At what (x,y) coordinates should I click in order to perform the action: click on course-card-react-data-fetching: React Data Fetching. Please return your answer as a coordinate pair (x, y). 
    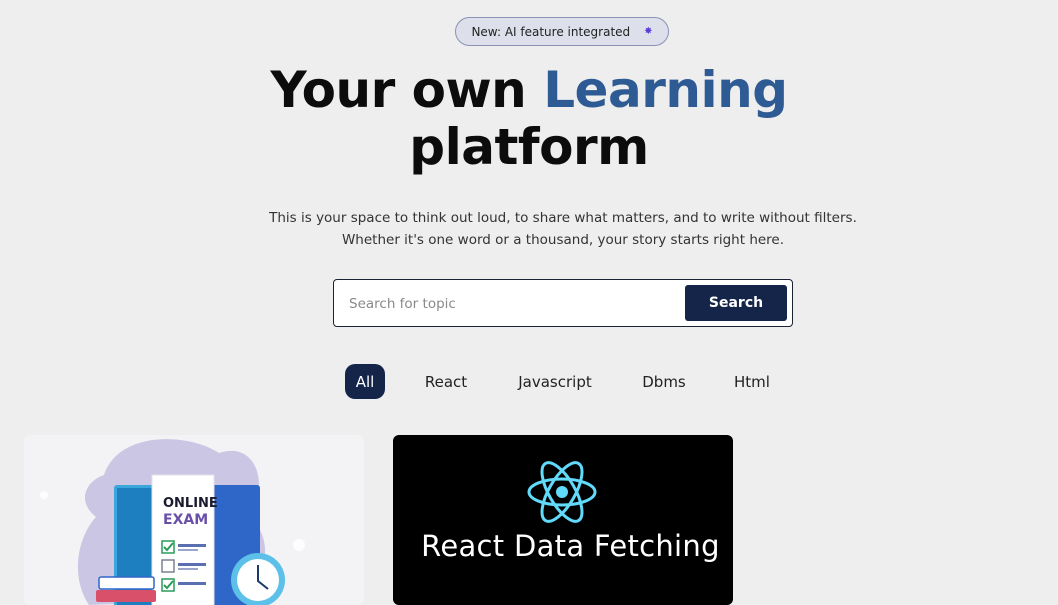
    Looking at the image, I should click on (563, 520).